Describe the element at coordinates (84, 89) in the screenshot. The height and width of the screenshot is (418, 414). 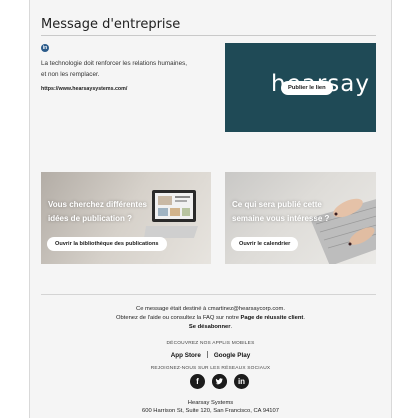
I see `post-link: https://www.hearsaysystems.com/` at that location.